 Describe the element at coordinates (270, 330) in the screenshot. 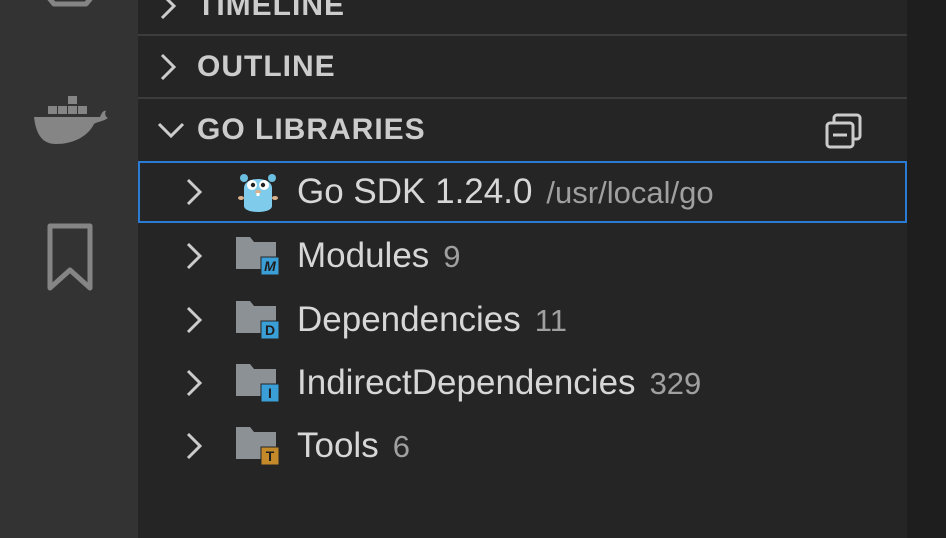

I see `svg-text: D` at that location.